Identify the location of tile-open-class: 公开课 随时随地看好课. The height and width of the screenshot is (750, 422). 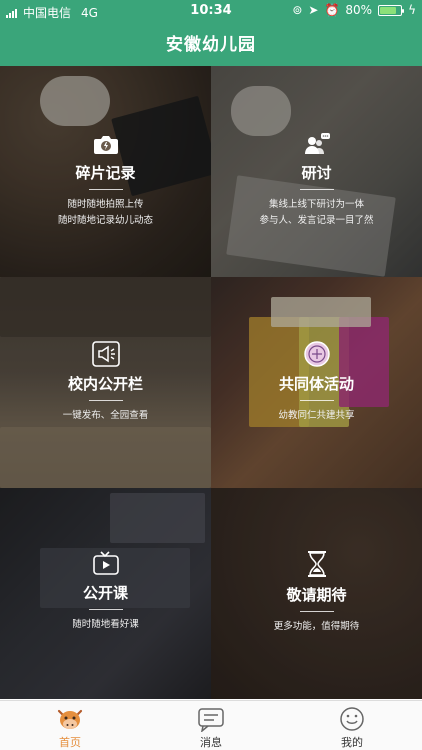
(105, 593).